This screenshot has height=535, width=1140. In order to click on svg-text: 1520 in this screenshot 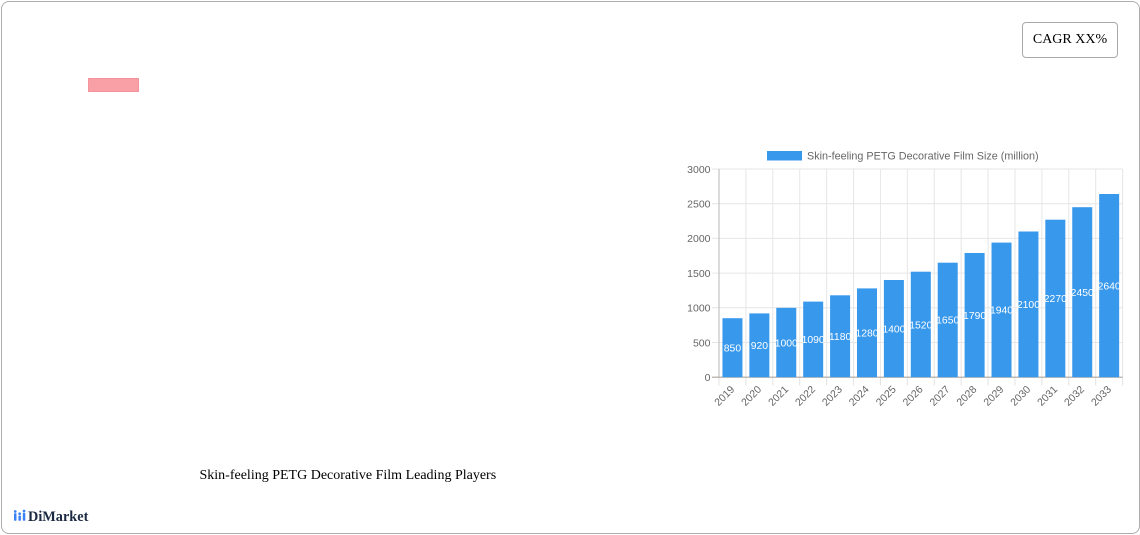, I will do `click(920, 325)`.